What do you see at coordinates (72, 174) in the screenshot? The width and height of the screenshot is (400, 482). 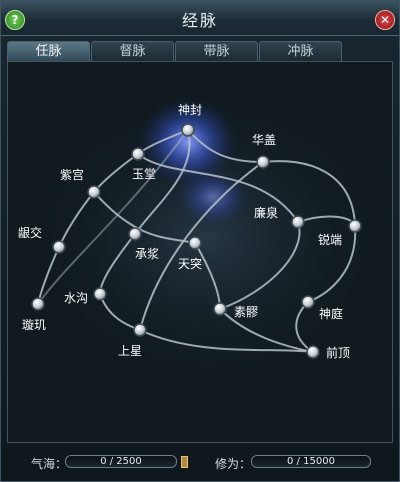 I see `node-label-zigong: 紫宫` at bounding box center [72, 174].